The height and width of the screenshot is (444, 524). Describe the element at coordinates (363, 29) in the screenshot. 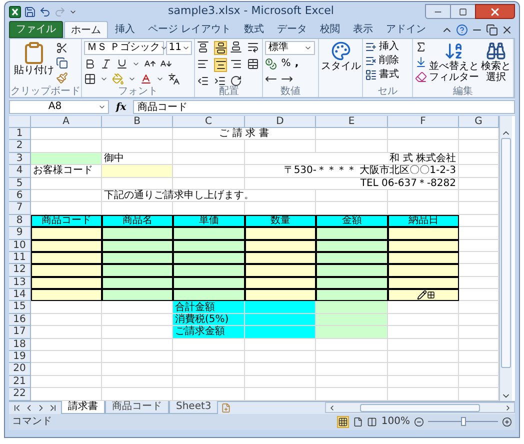

I see `ribbon-tab: 表示` at that location.